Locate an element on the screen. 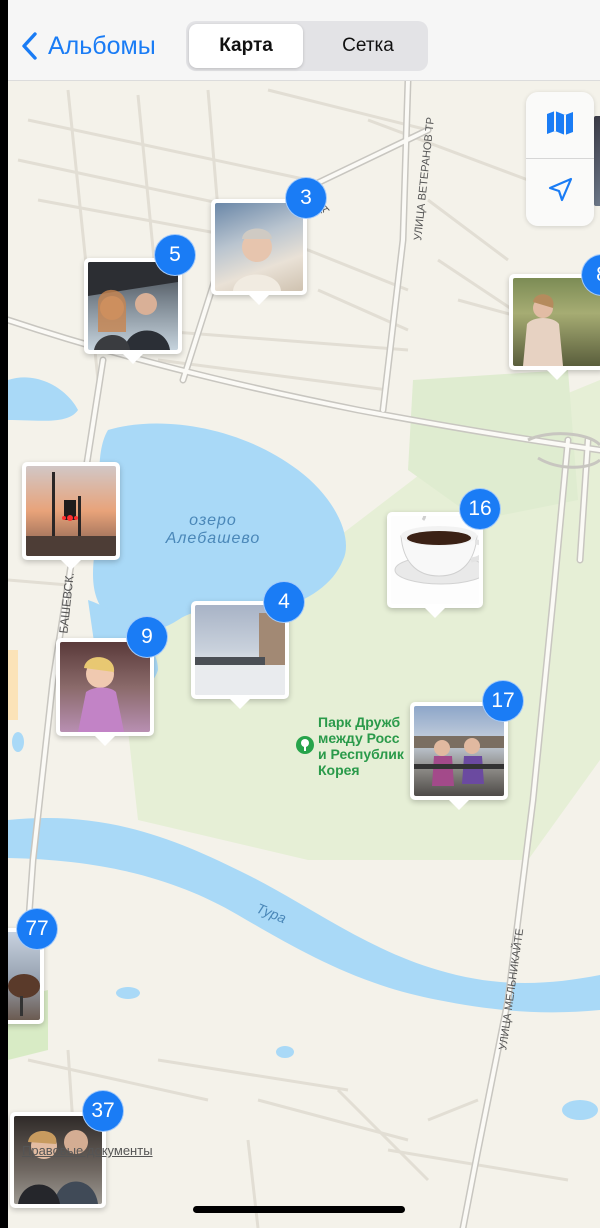  photo-pin: 5 is located at coordinates (140, 301).